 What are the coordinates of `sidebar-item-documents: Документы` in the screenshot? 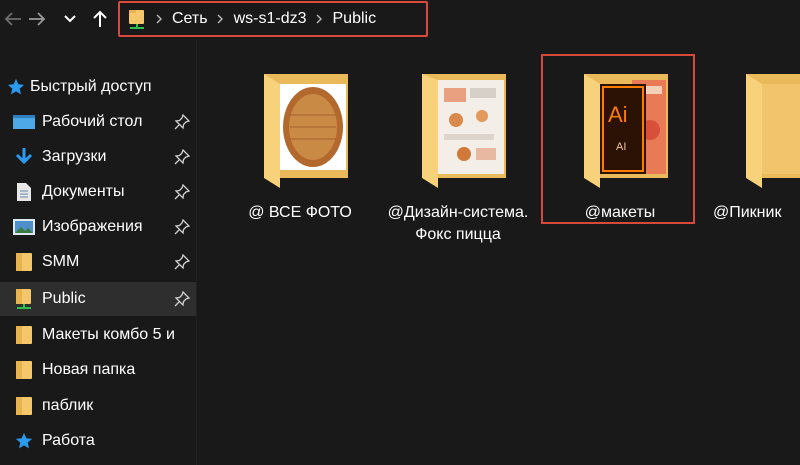 It's located at (98, 192).